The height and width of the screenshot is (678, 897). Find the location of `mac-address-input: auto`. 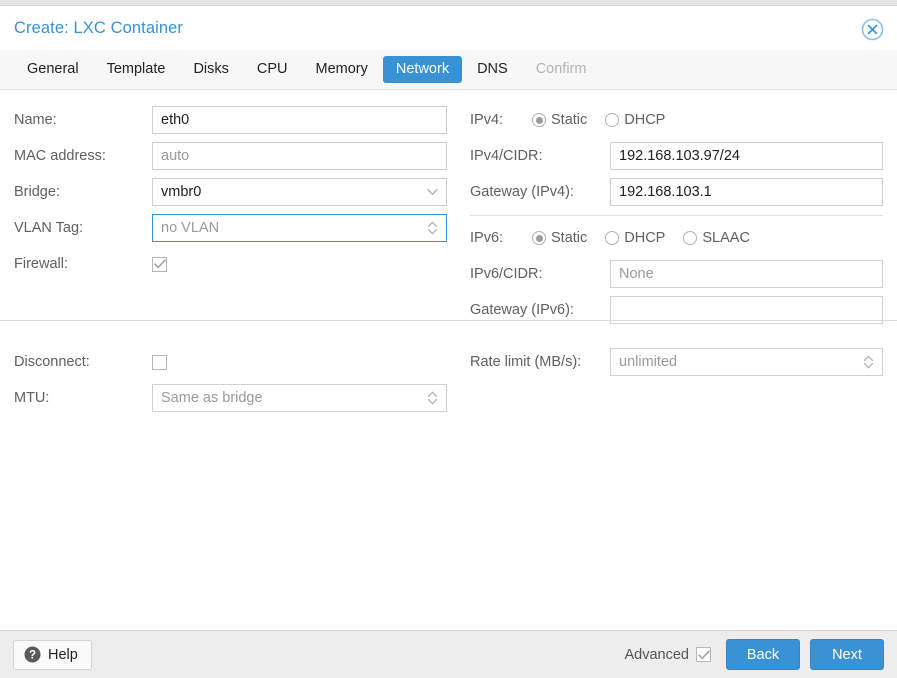

mac-address-input: auto is located at coordinates (299, 156).